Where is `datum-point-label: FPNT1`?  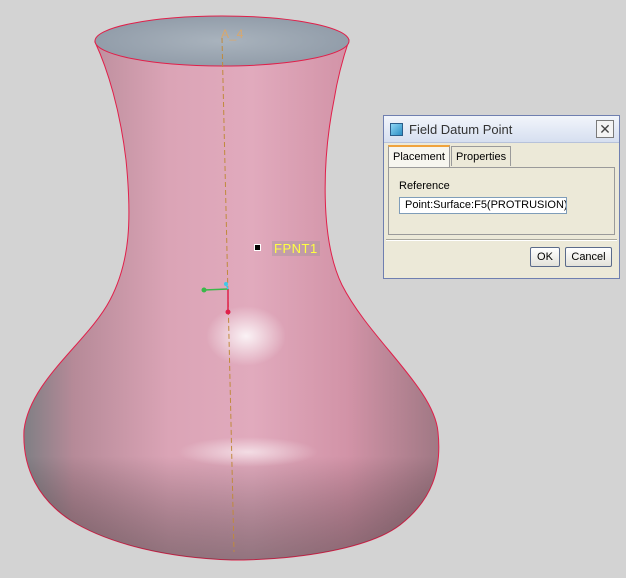
datum-point-label: FPNT1 is located at coordinates (296, 248).